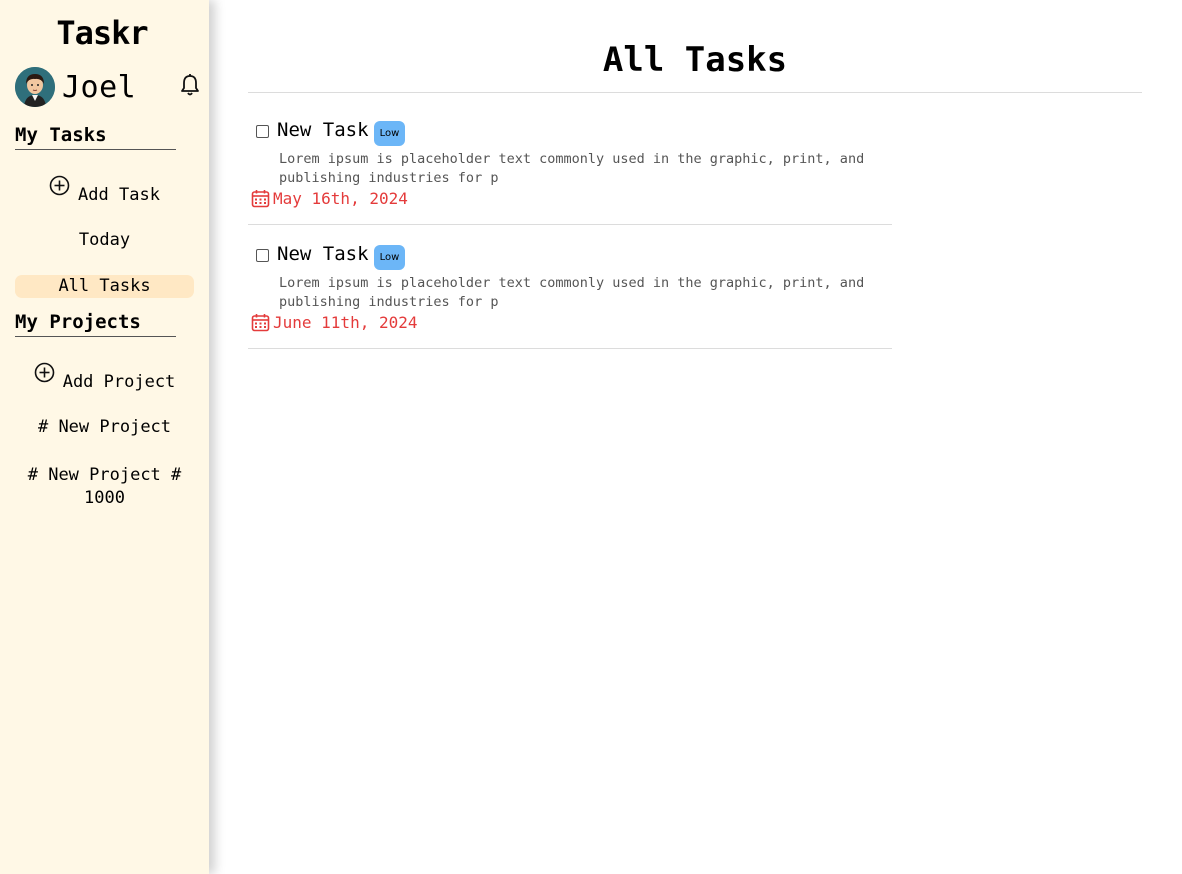 The height and width of the screenshot is (874, 1182). Describe the element at coordinates (695, 92) in the screenshot. I see `divider` at that location.